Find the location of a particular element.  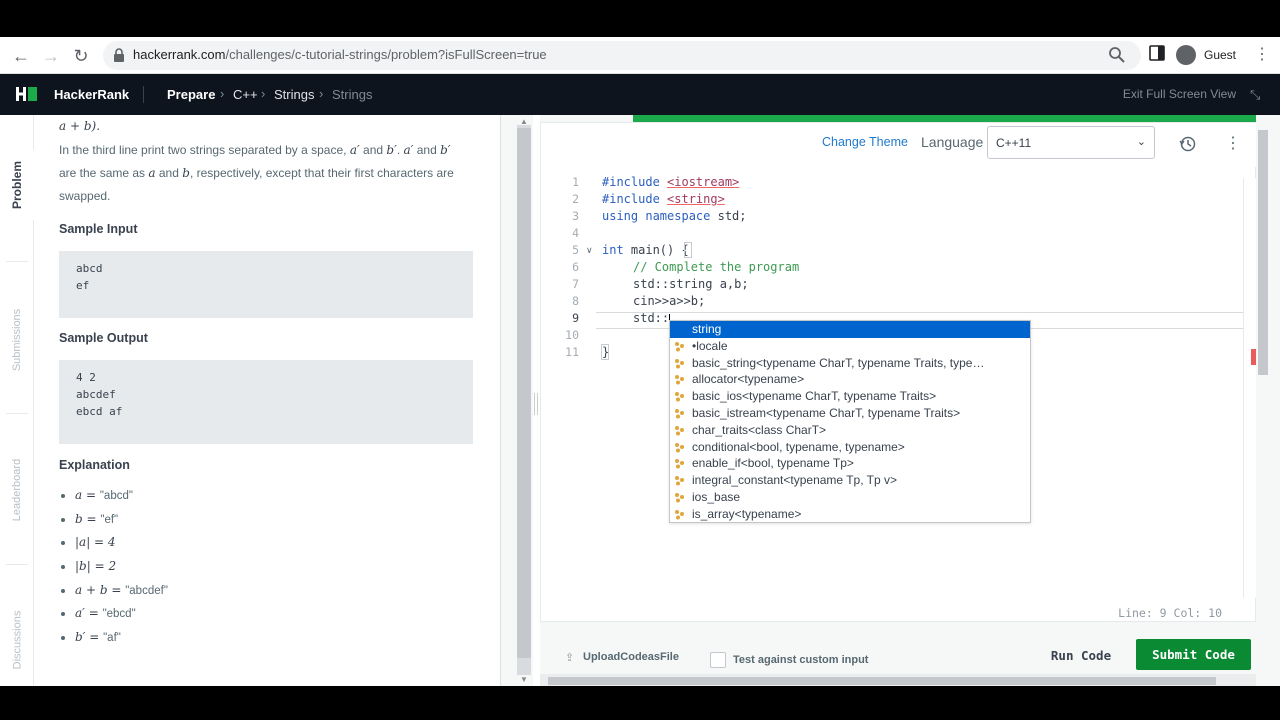

sample-input-box: abcd ef is located at coordinates (266, 284).